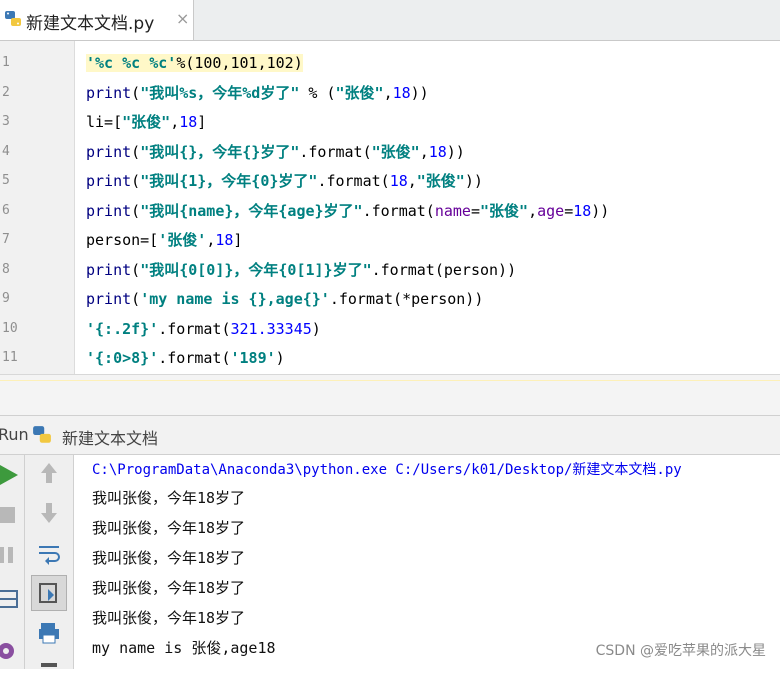  What do you see at coordinates (49, 633) in the screenshot?
I see `print-icon` at bounding box center [49, 633].